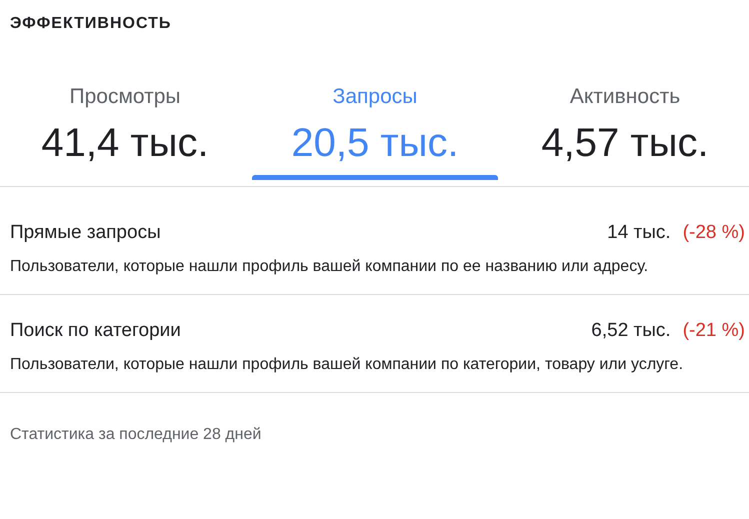  I want to click on footer-note: Статистика за последние 28 дней, so click(135, 435).